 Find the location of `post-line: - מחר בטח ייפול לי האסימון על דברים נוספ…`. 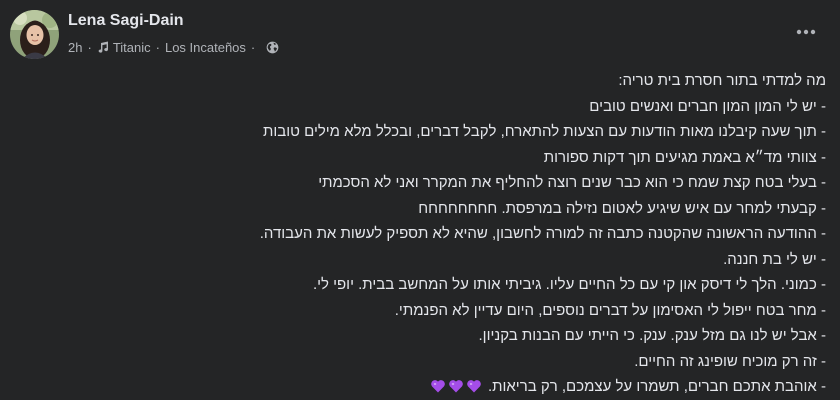

post-line: - מחר בטח ייפול לי האסימון על דברים נוספ… is located at coordinates (610, 310).